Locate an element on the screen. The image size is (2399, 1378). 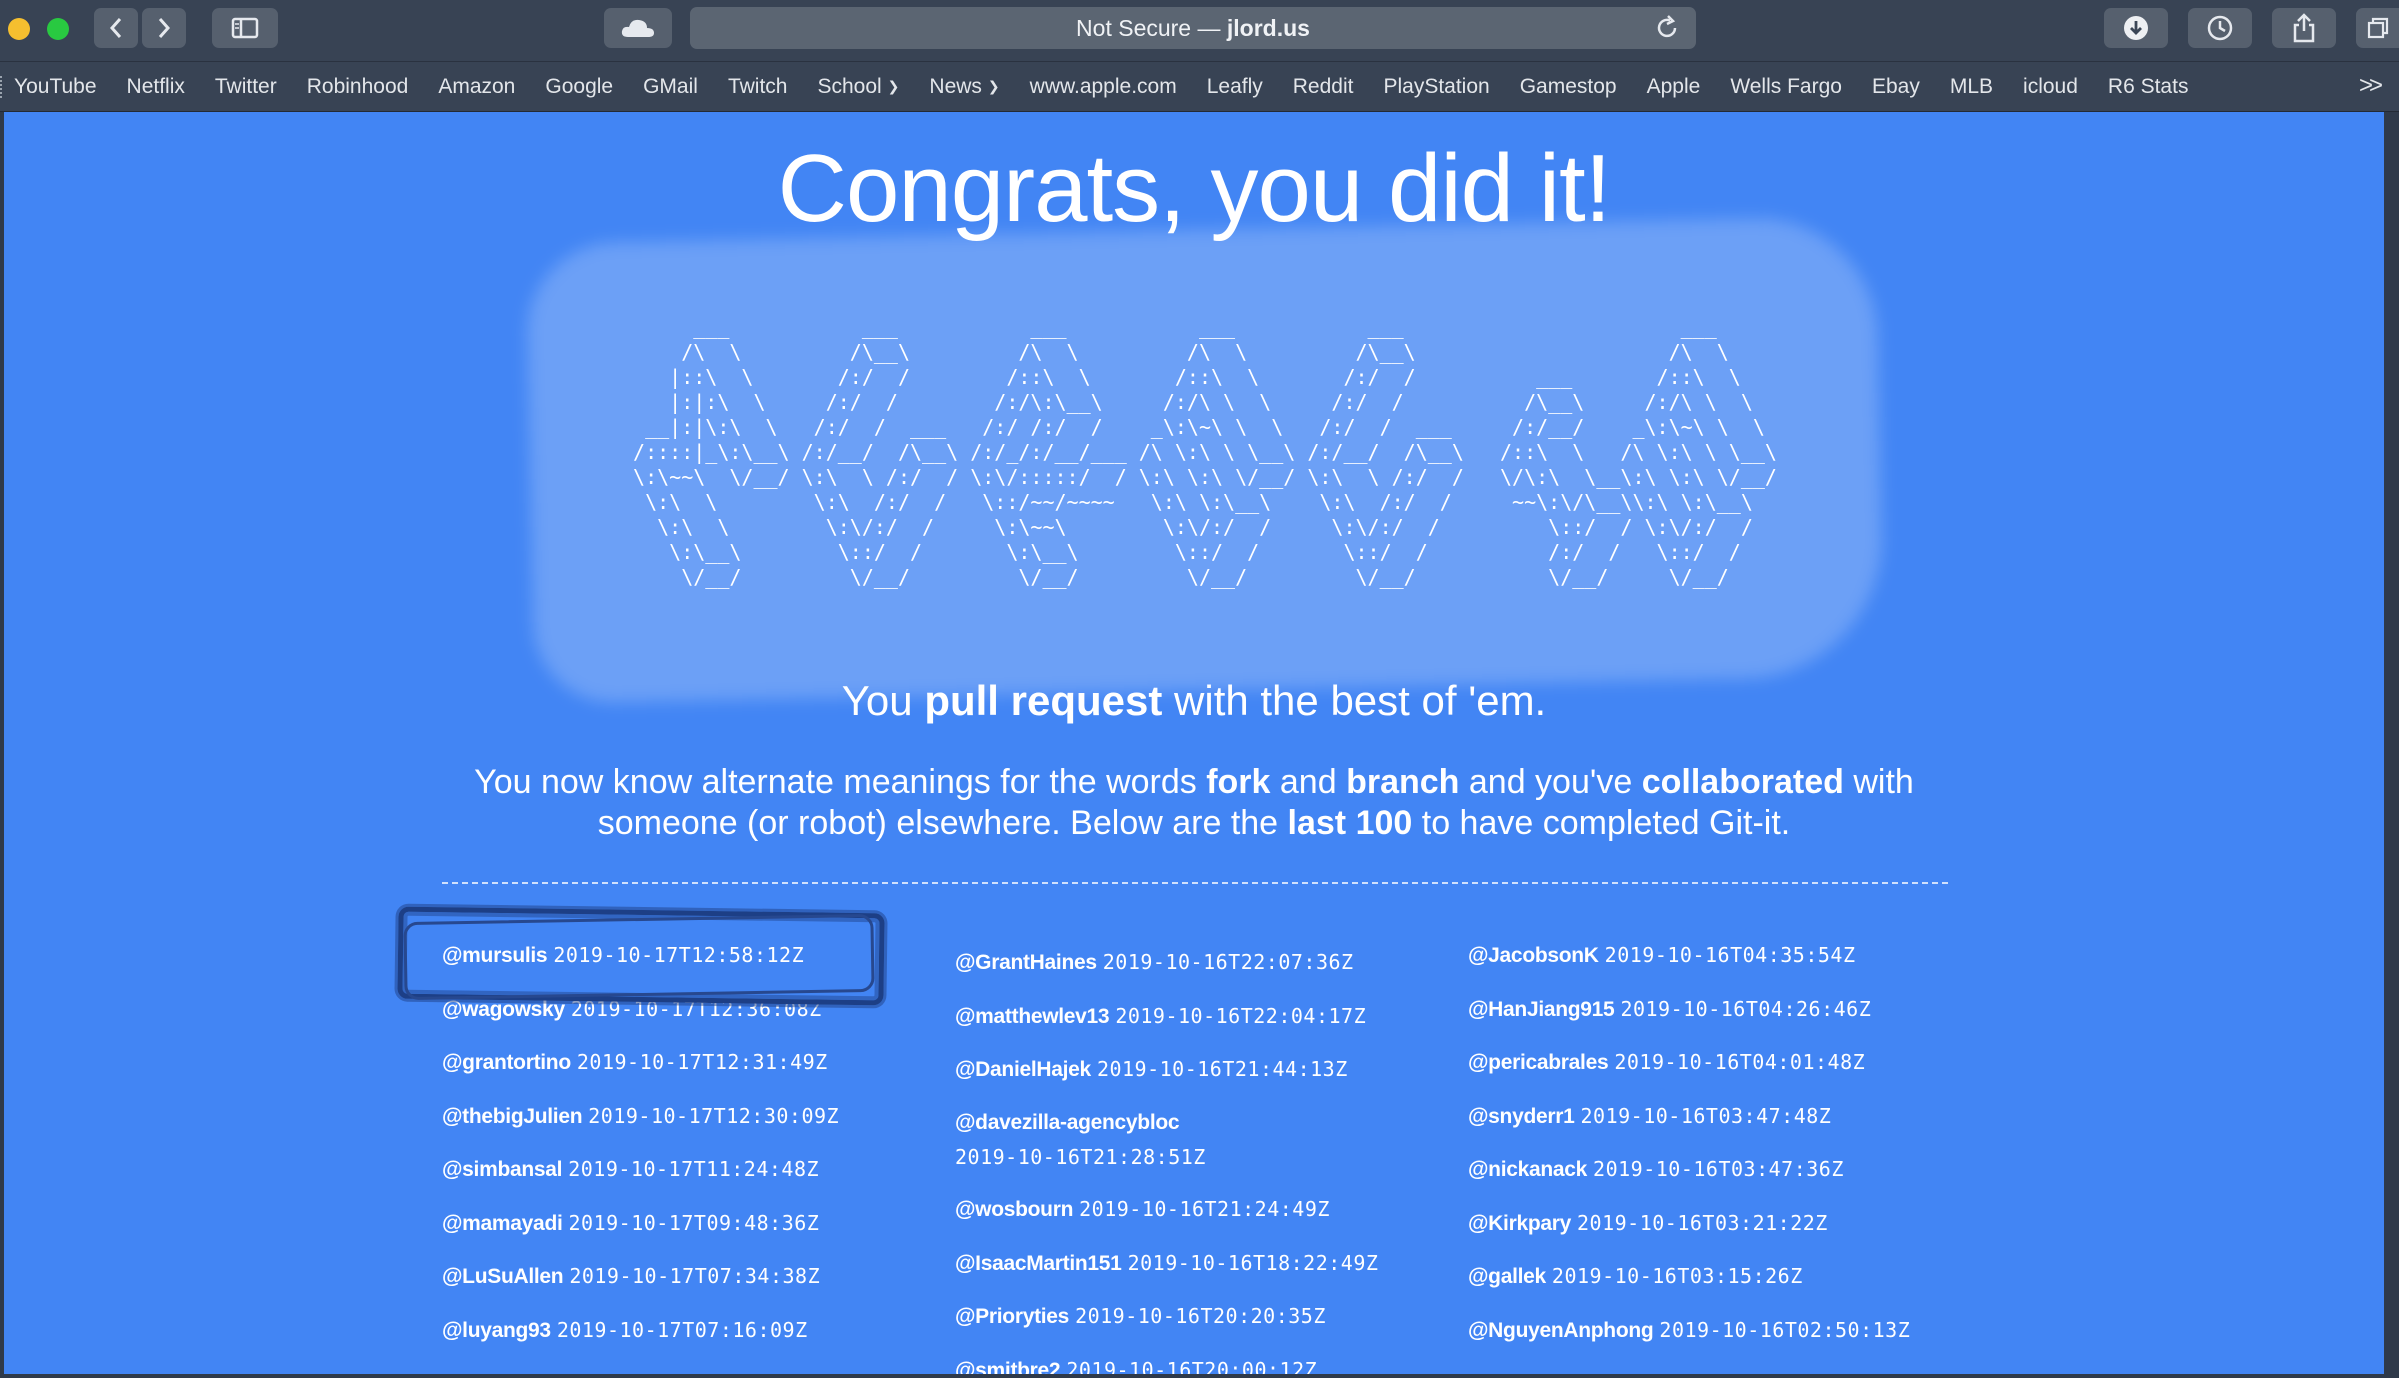
minimize-window-button is located at coordinates (19, 29).